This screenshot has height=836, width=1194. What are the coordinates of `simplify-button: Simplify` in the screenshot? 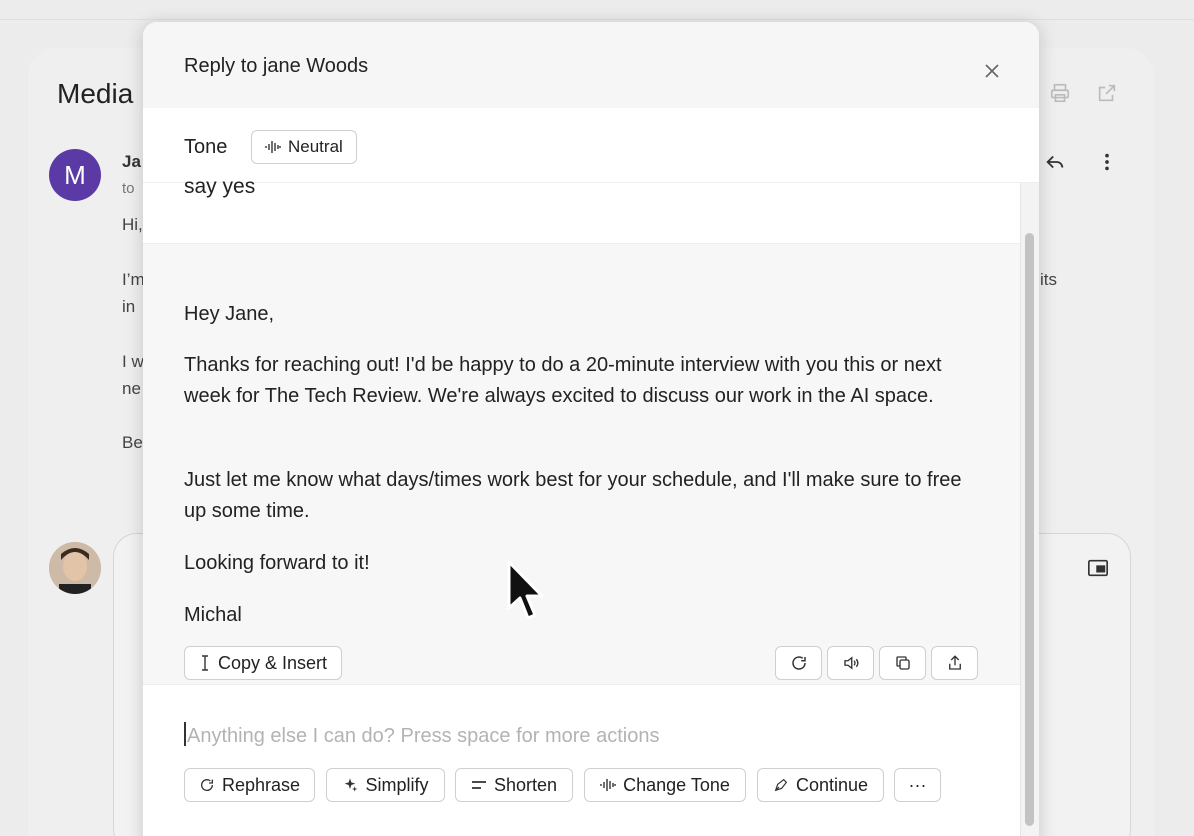 It's located at (385, 785).